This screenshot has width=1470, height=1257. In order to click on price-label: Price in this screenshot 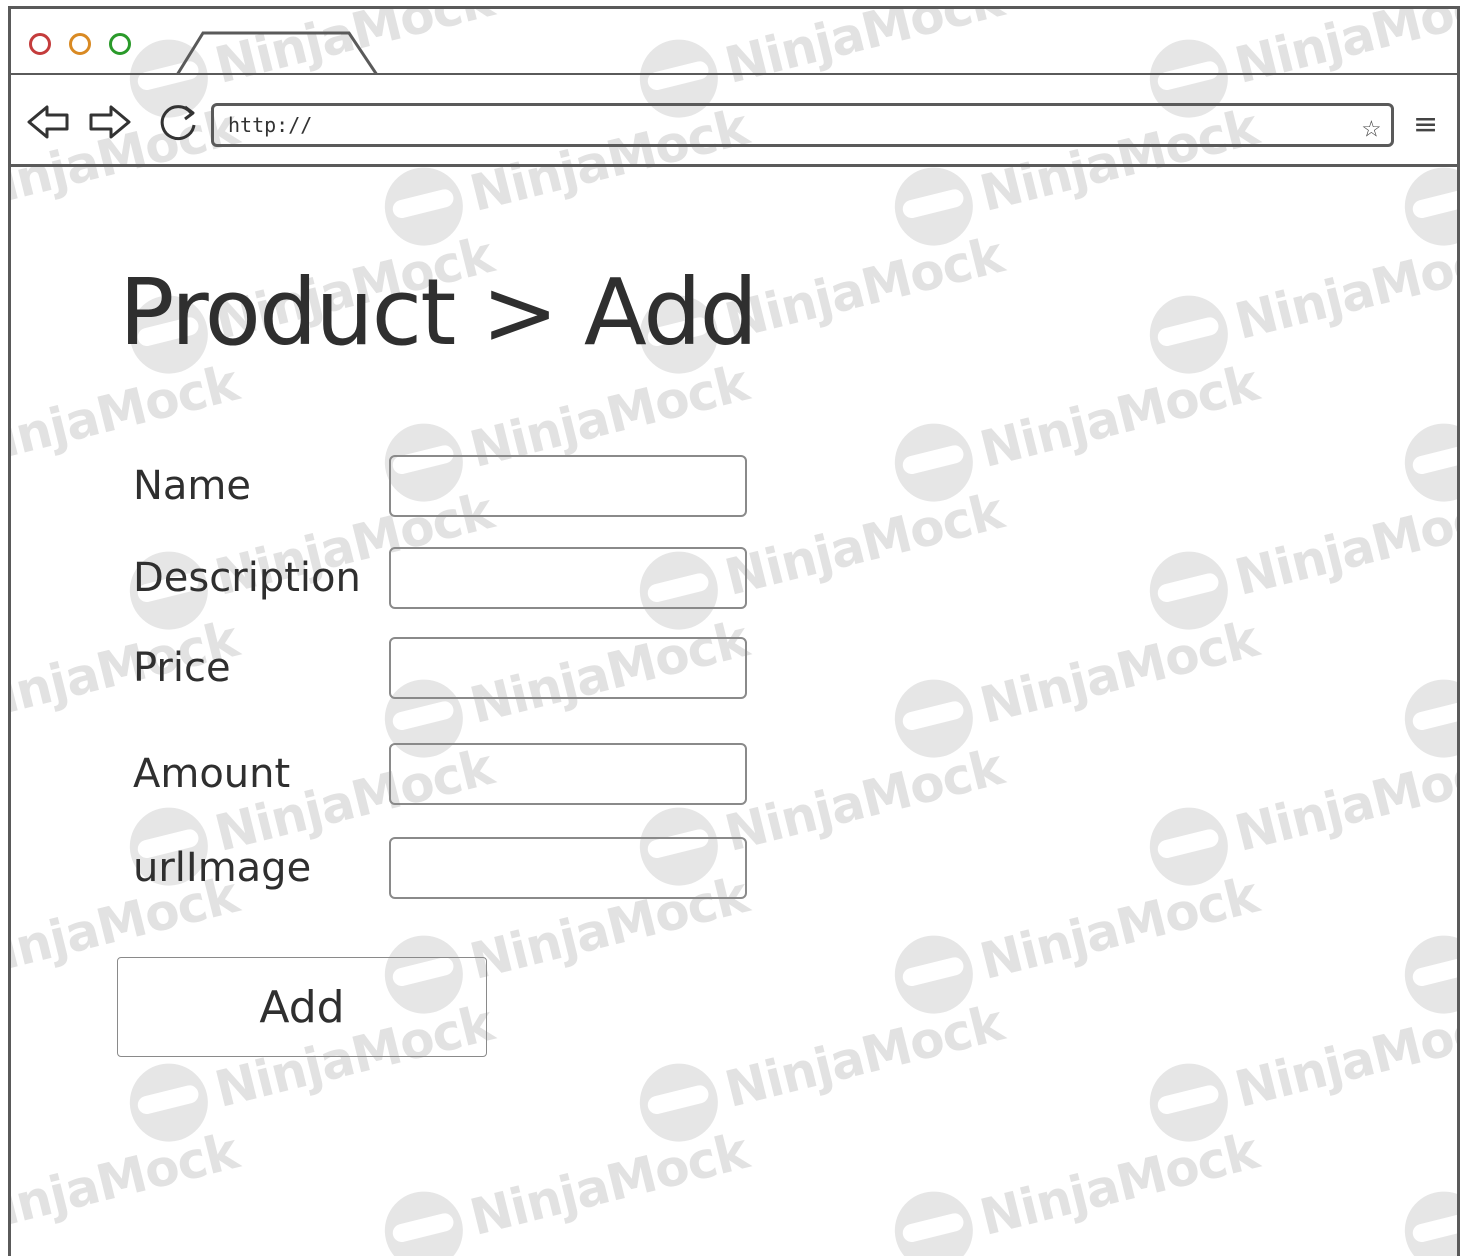, I will do `click(182, 668)`.